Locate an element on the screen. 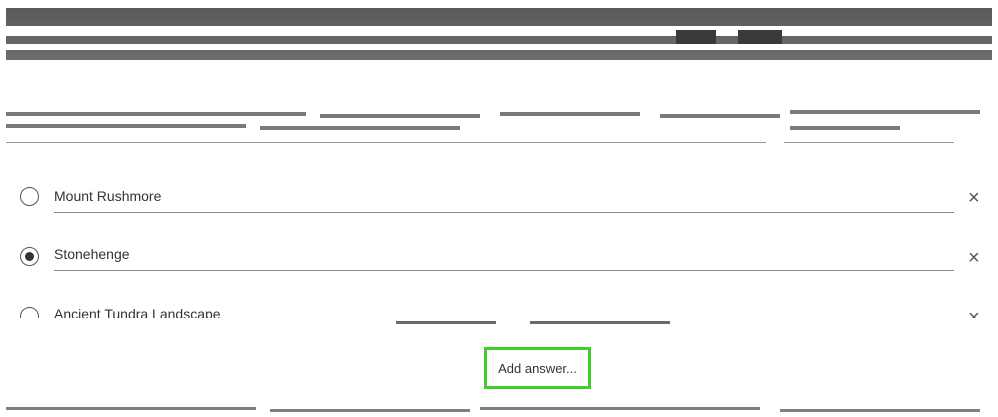 The height and width of the screenshot is (417, 998). answer-row: Mount Rushmore × is located at coordinates (499, 202).